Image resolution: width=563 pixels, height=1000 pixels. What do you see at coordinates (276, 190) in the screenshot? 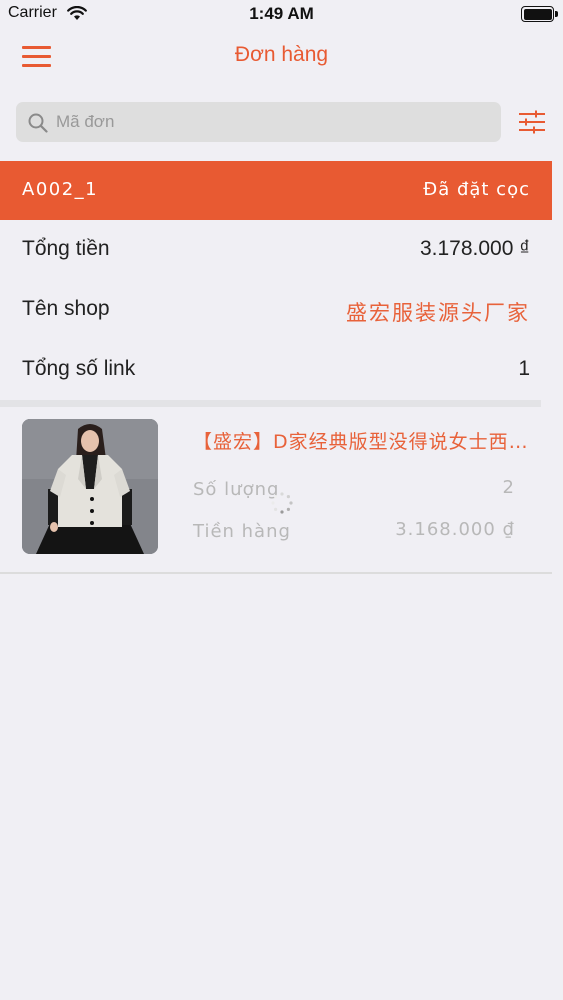
I see `order-header: A002_1 Đã đặt cọc` at bounding box center [276, 190].